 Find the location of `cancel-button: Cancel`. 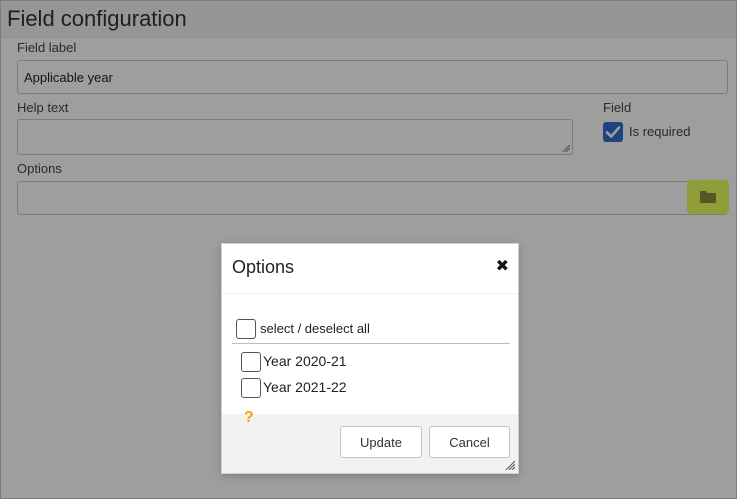

cancel-button: Cancel is located at coordinates (469, 442).